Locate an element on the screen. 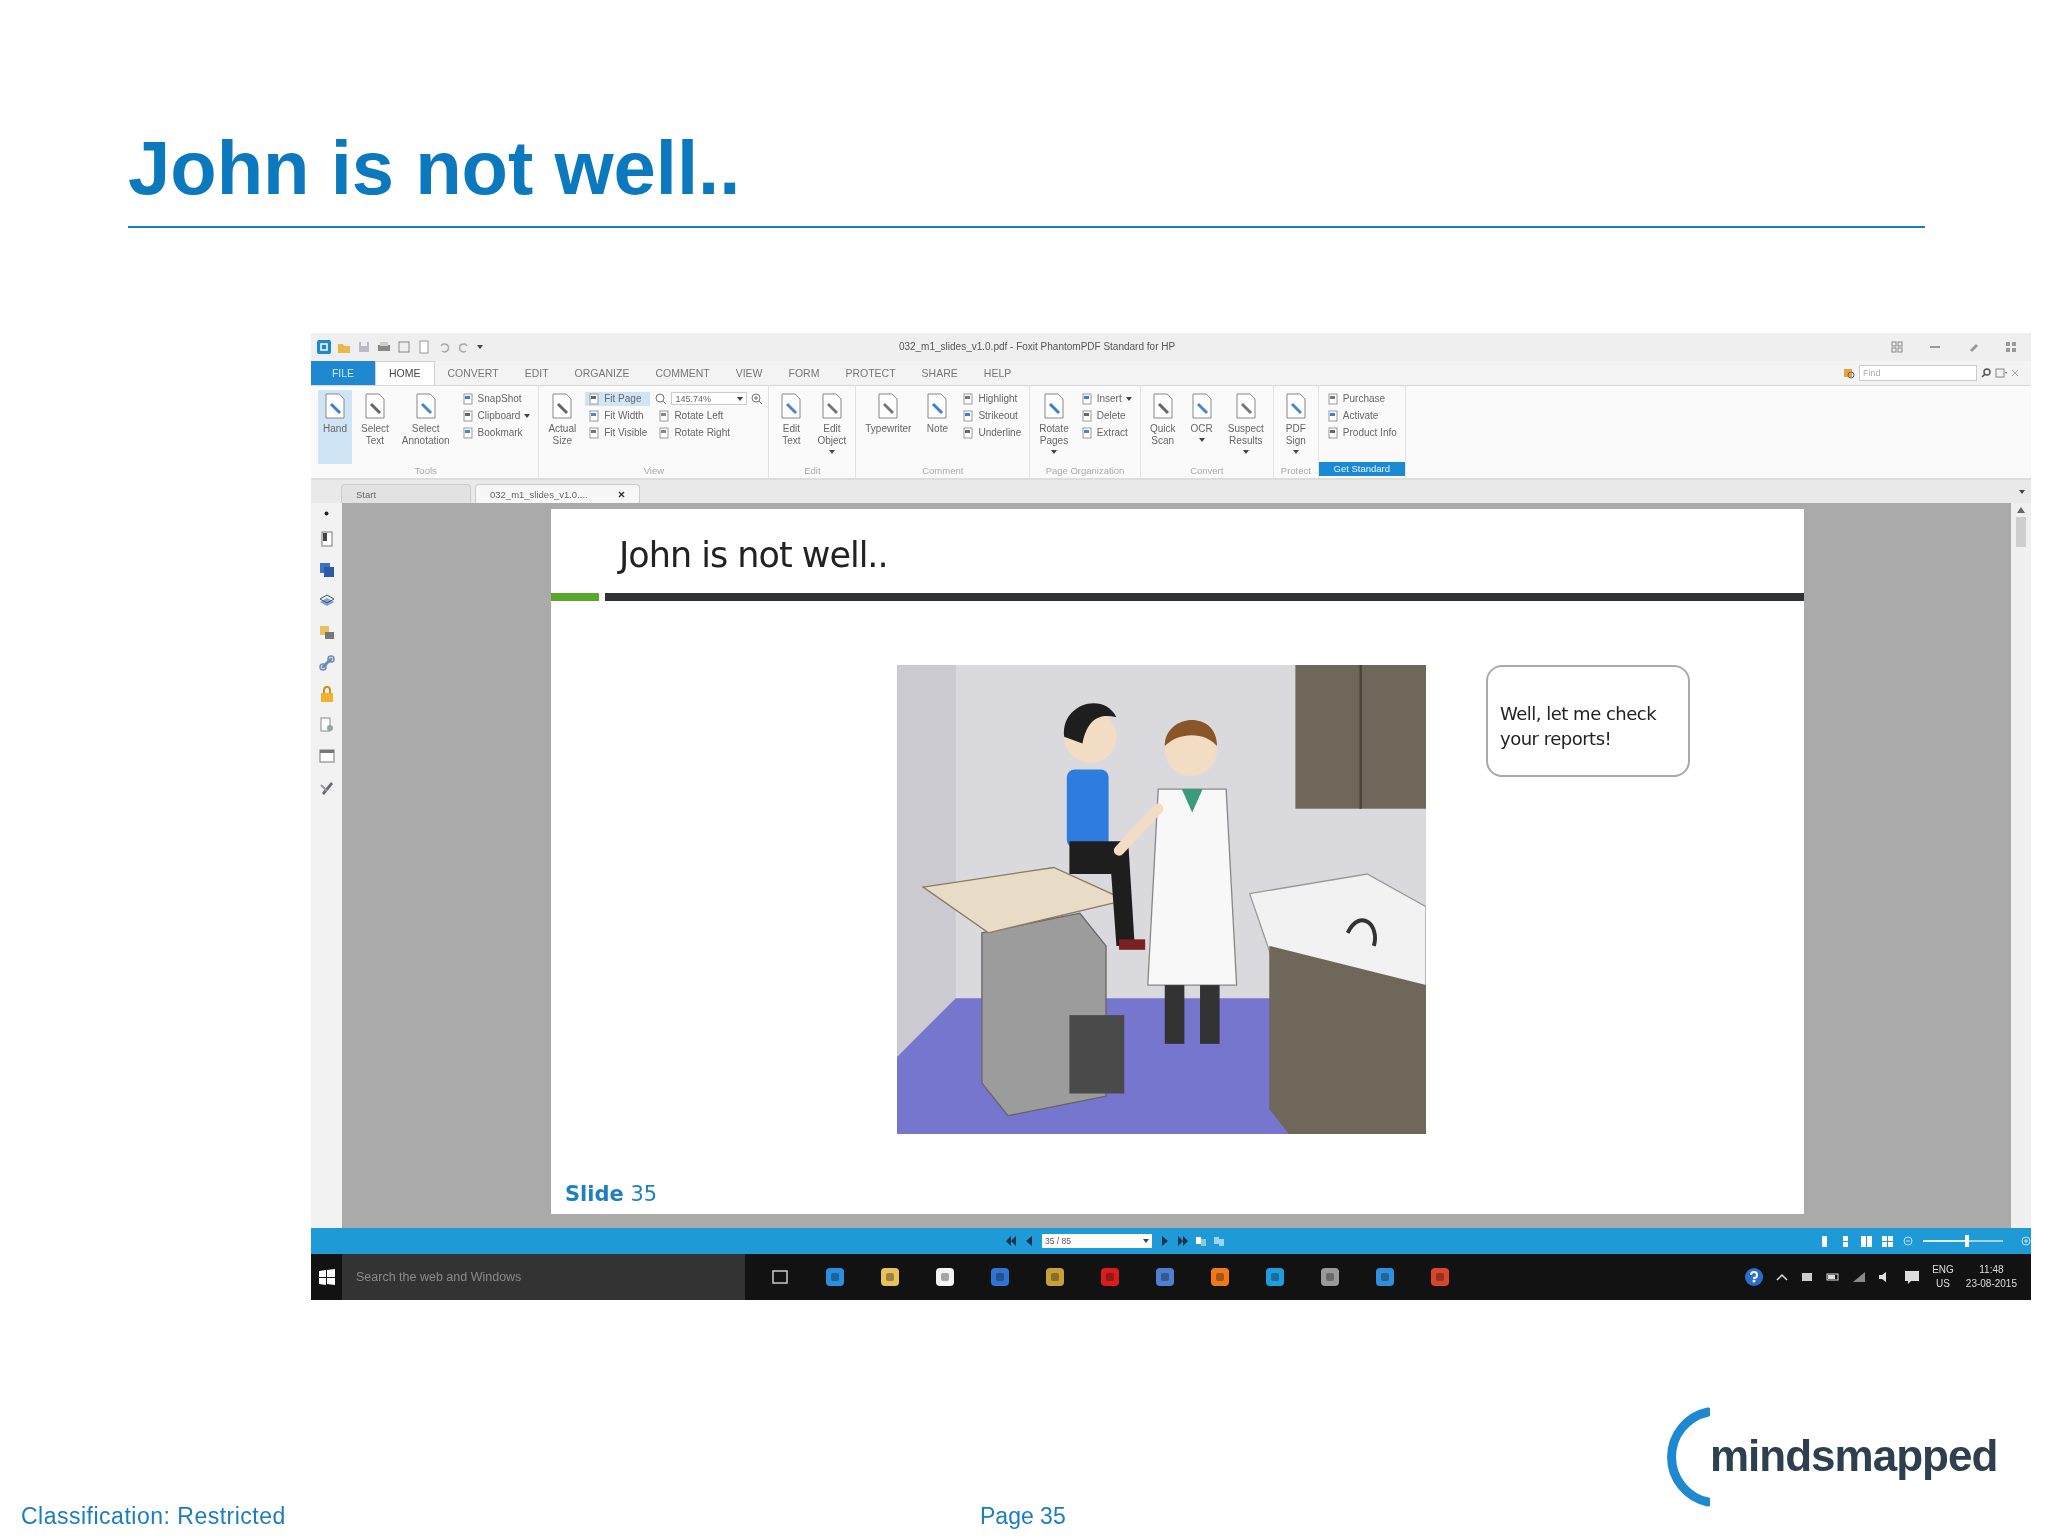 The height and width of the screenshot is (1536, 2048). ribbon-button: Bookmark is located at coordinates (496, 432).